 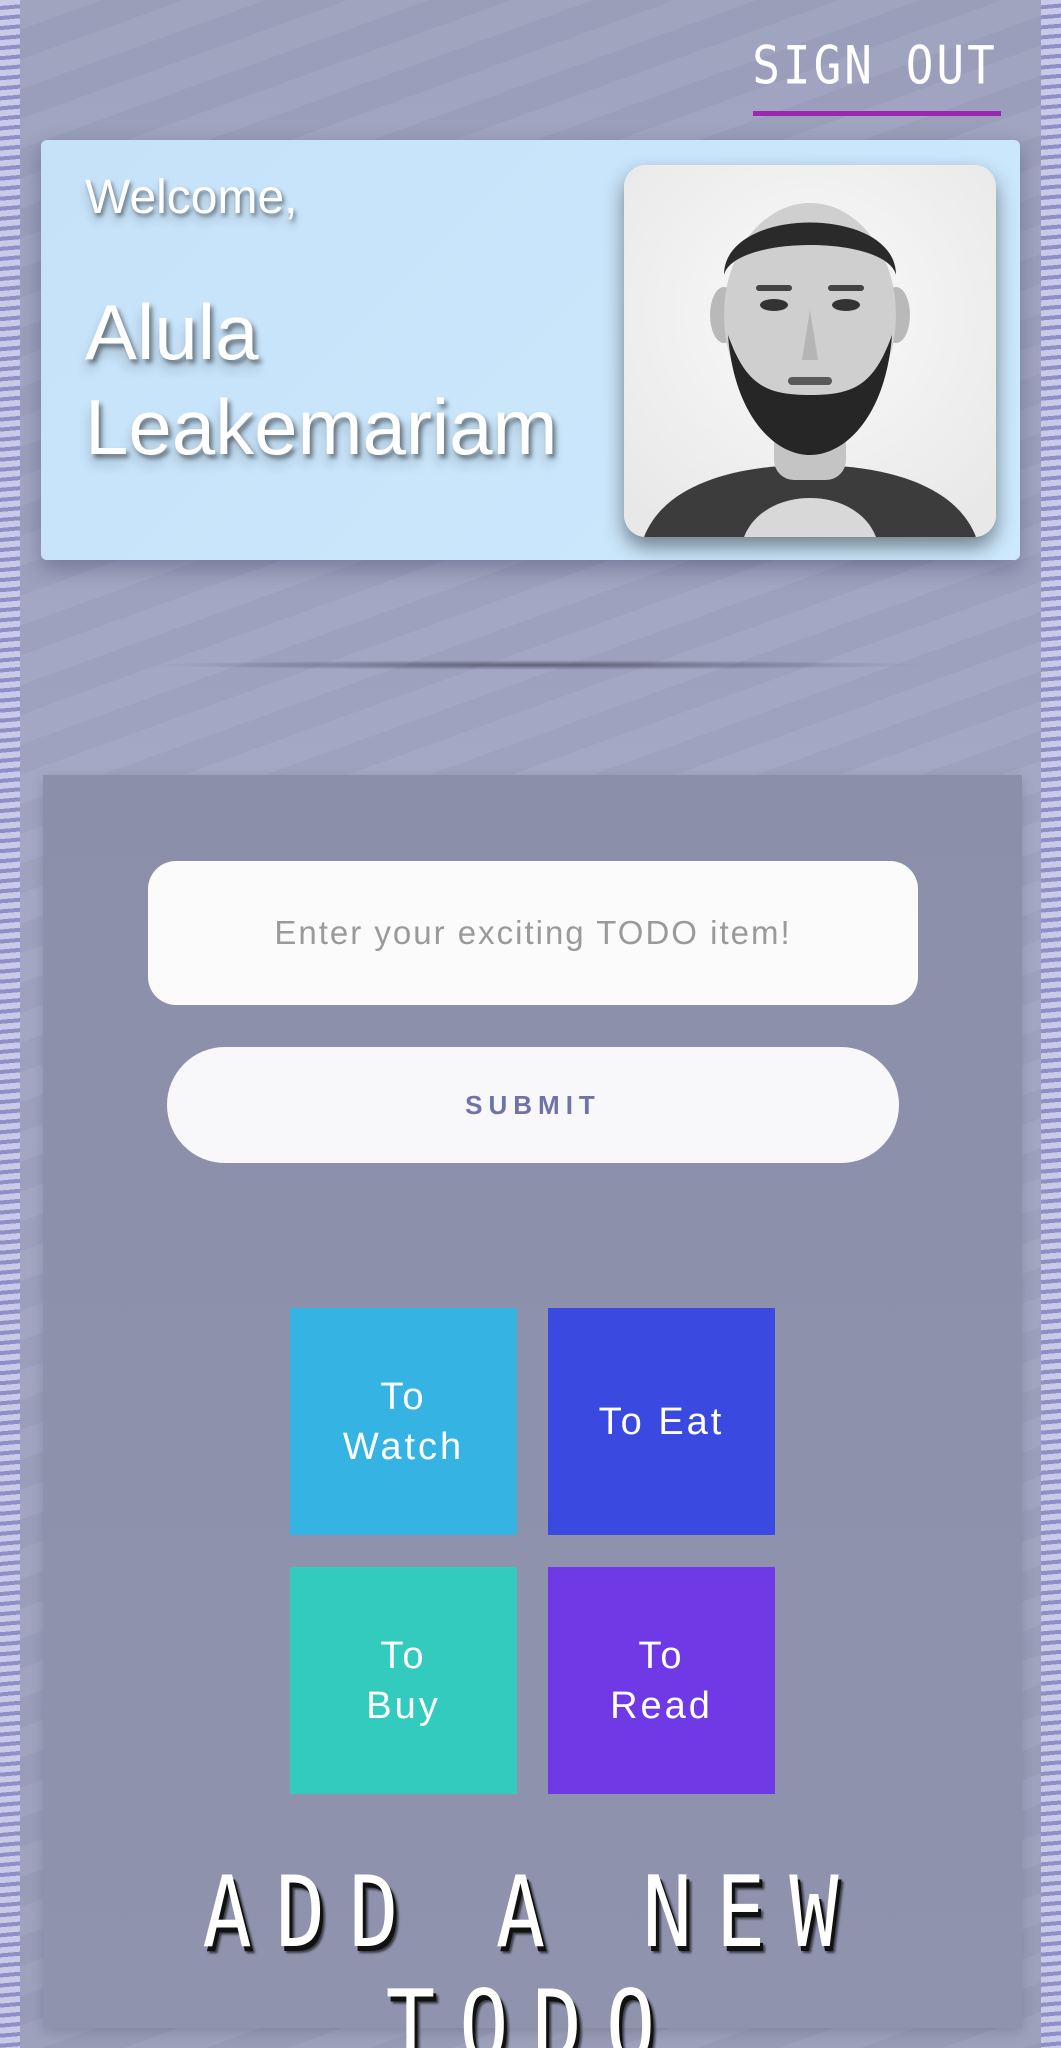 I want to click on category-label-line2: Read, so click(x=661, y=1705).